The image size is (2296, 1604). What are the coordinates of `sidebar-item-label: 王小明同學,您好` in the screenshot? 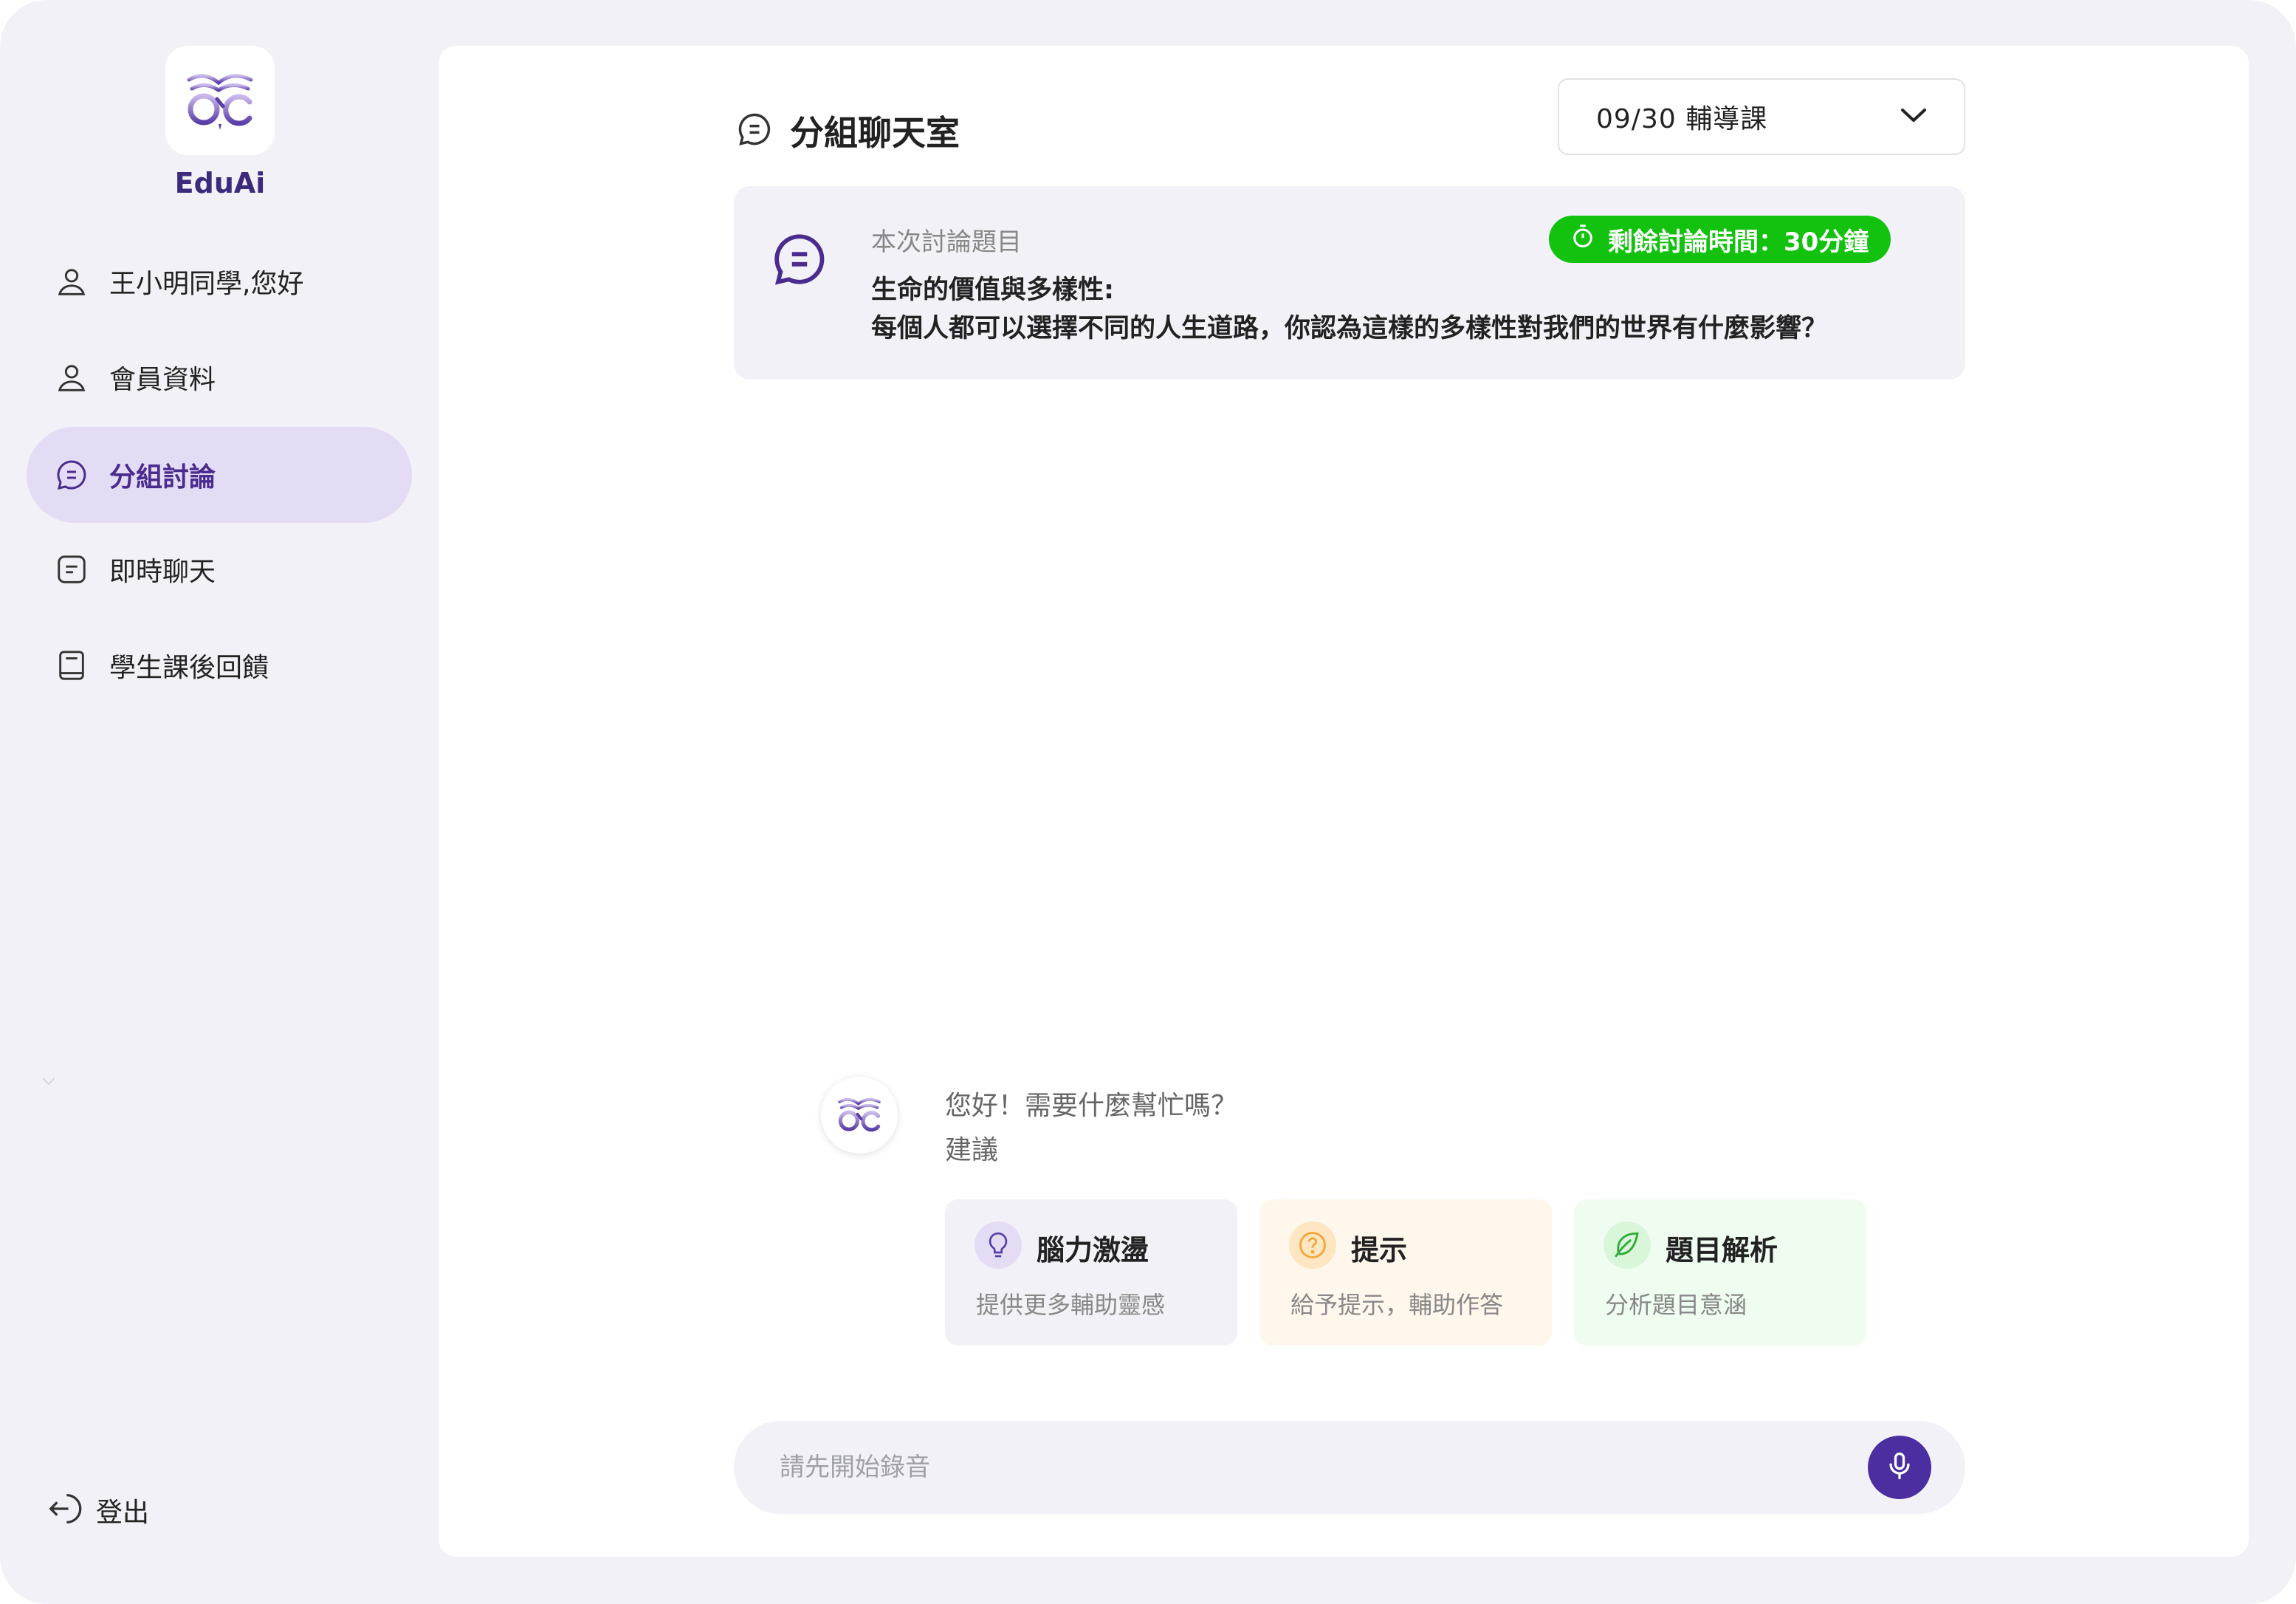 It's located at (206, 284).